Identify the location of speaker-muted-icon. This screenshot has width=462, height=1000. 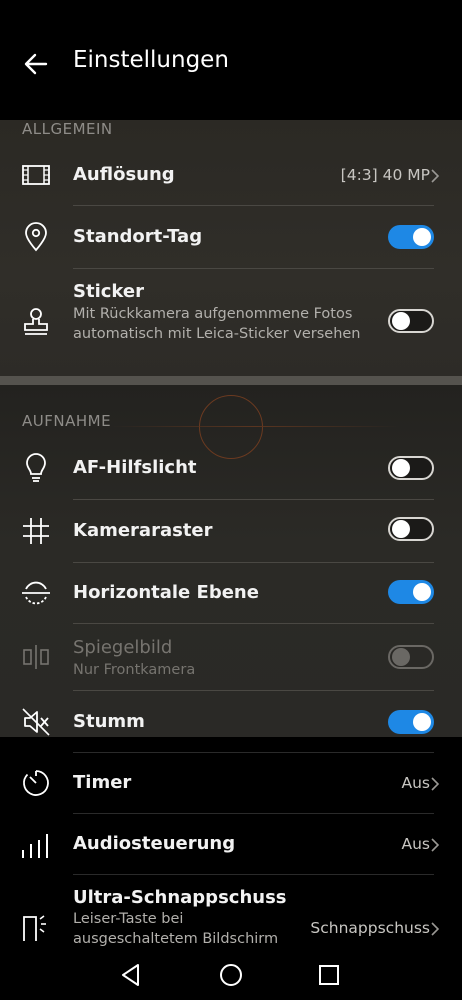
(36, 722).